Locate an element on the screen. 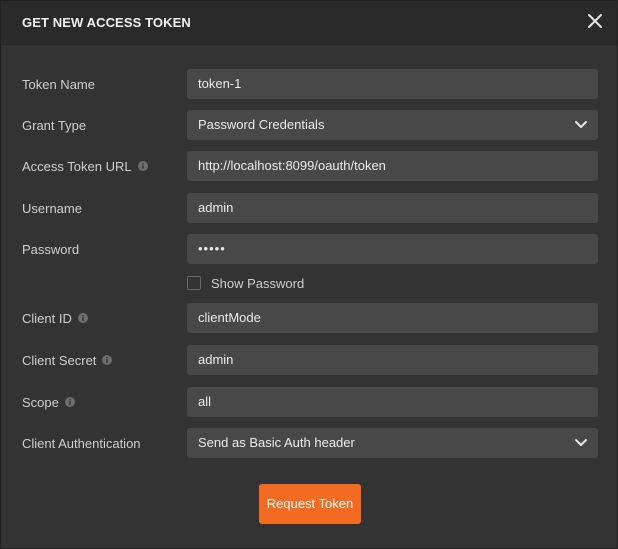  client-authentication-label: Client Authentication is located at coordinates (81, 443).